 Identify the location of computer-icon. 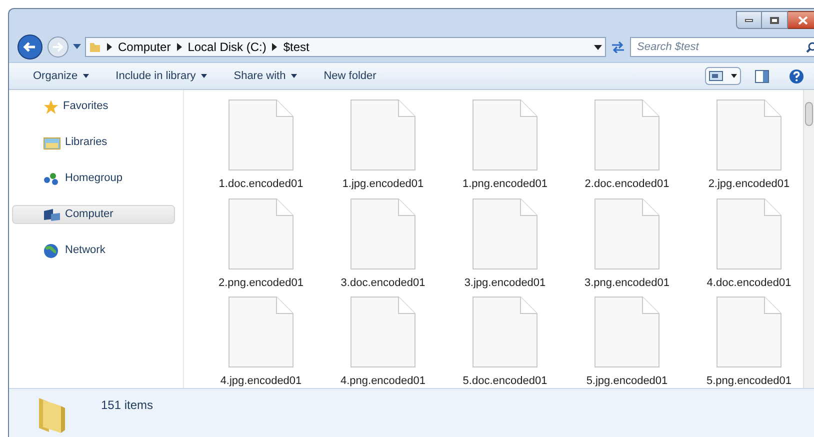
(52, 215).